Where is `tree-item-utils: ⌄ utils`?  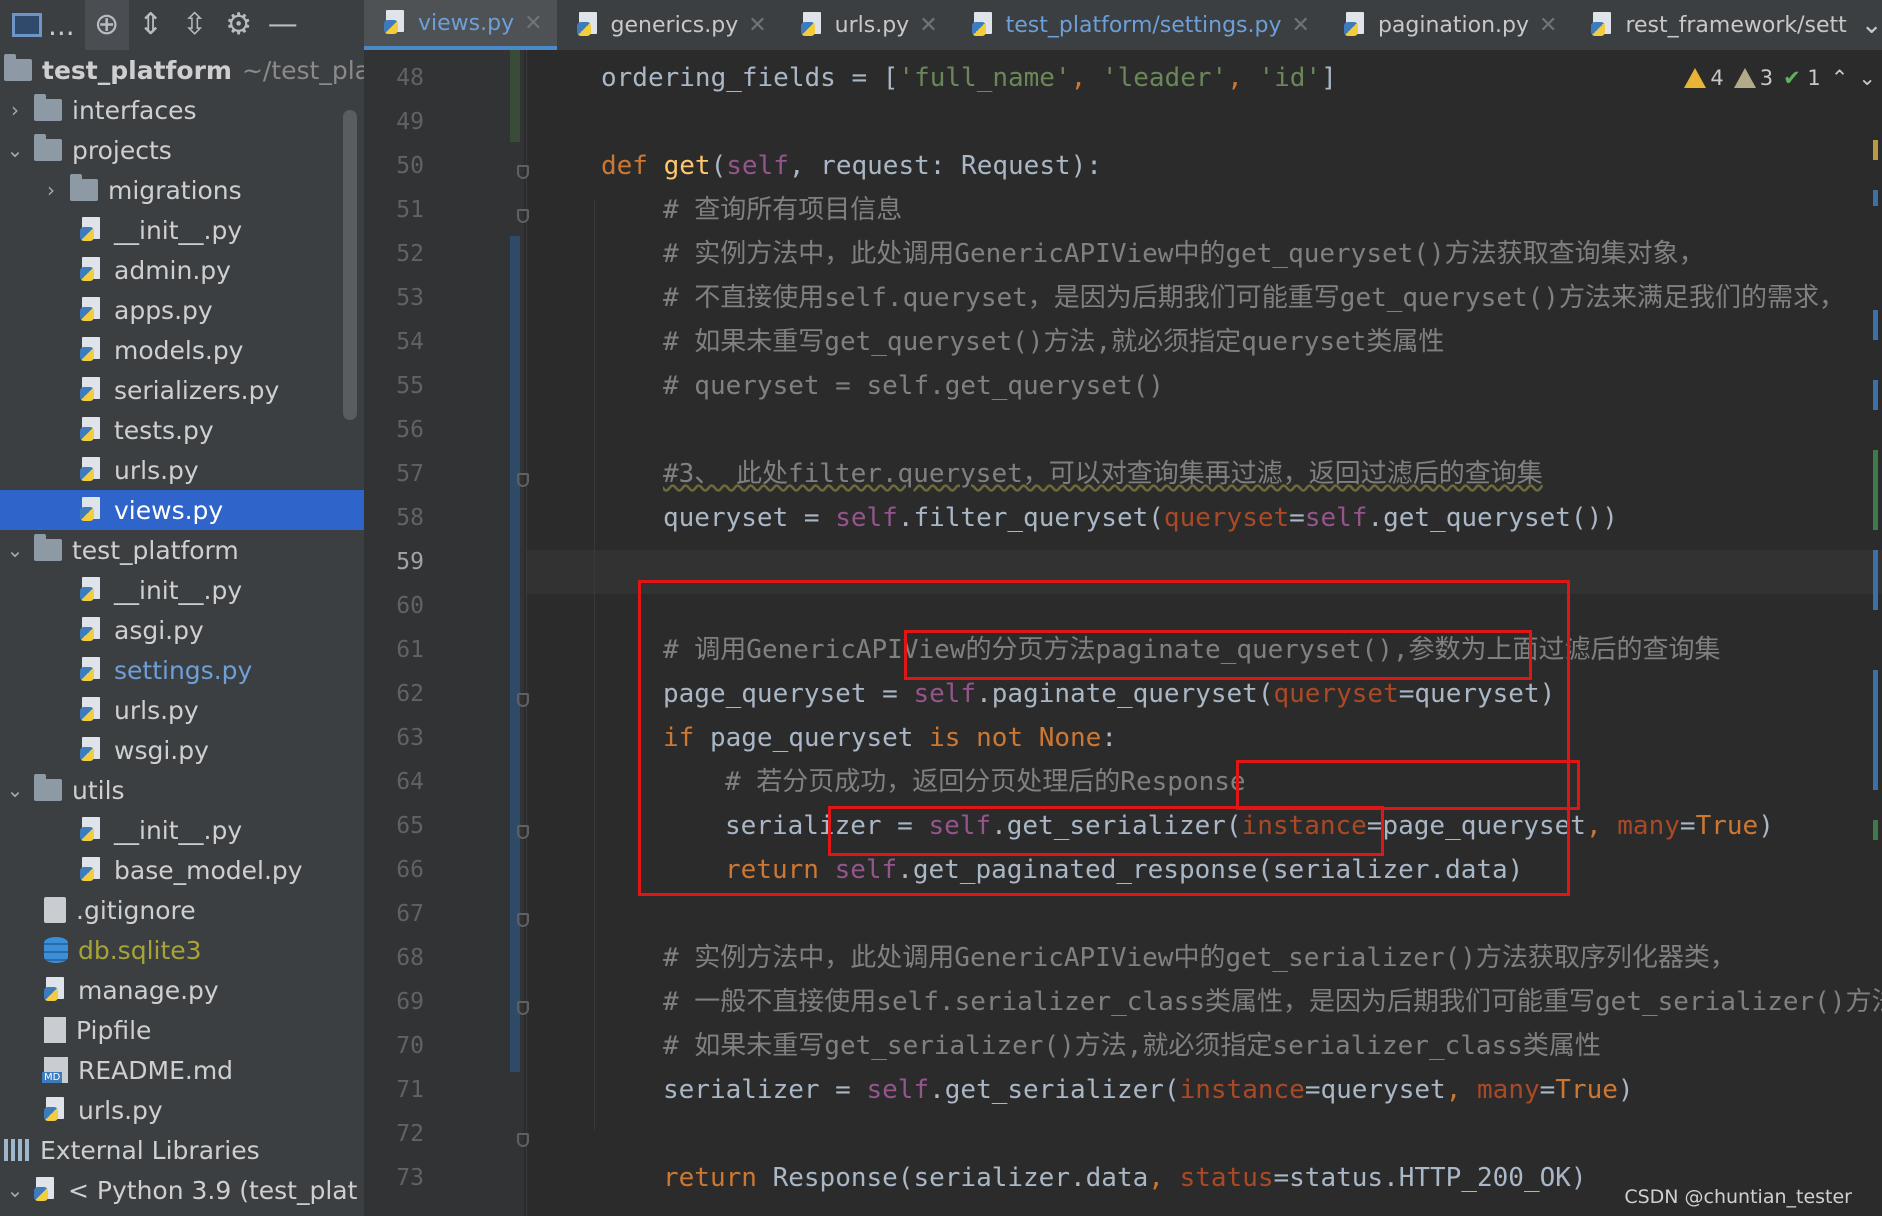 tree-item-utils: ⌄ utils is located at coordinates (182, 790).